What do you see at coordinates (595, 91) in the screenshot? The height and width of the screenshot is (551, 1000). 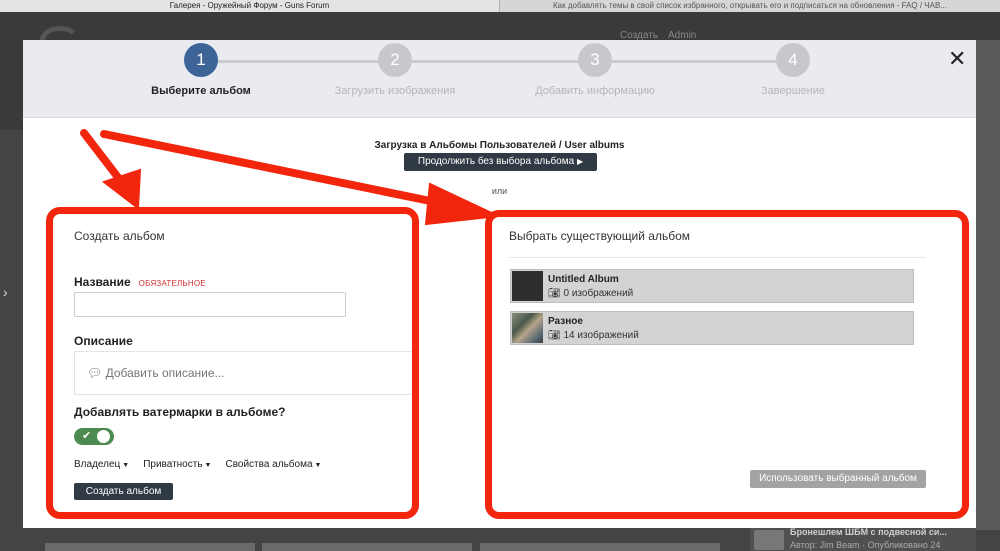 I see `step-label: Добавить информацию` at bounding box center [595, 91].